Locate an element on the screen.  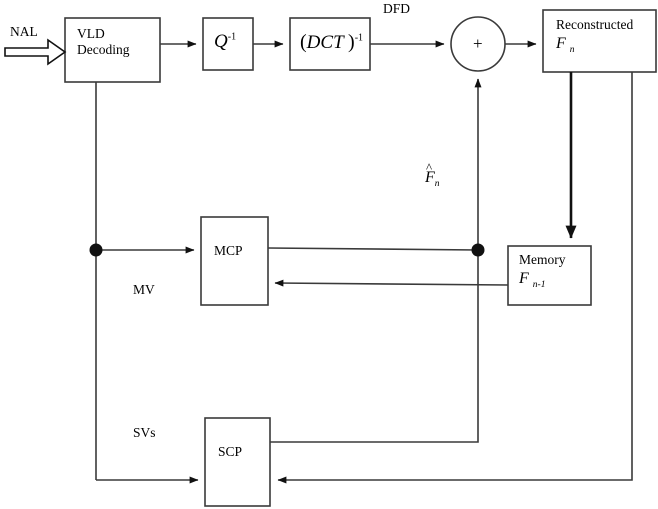
junction-dot-prediction is located at coordinates (478, 250).